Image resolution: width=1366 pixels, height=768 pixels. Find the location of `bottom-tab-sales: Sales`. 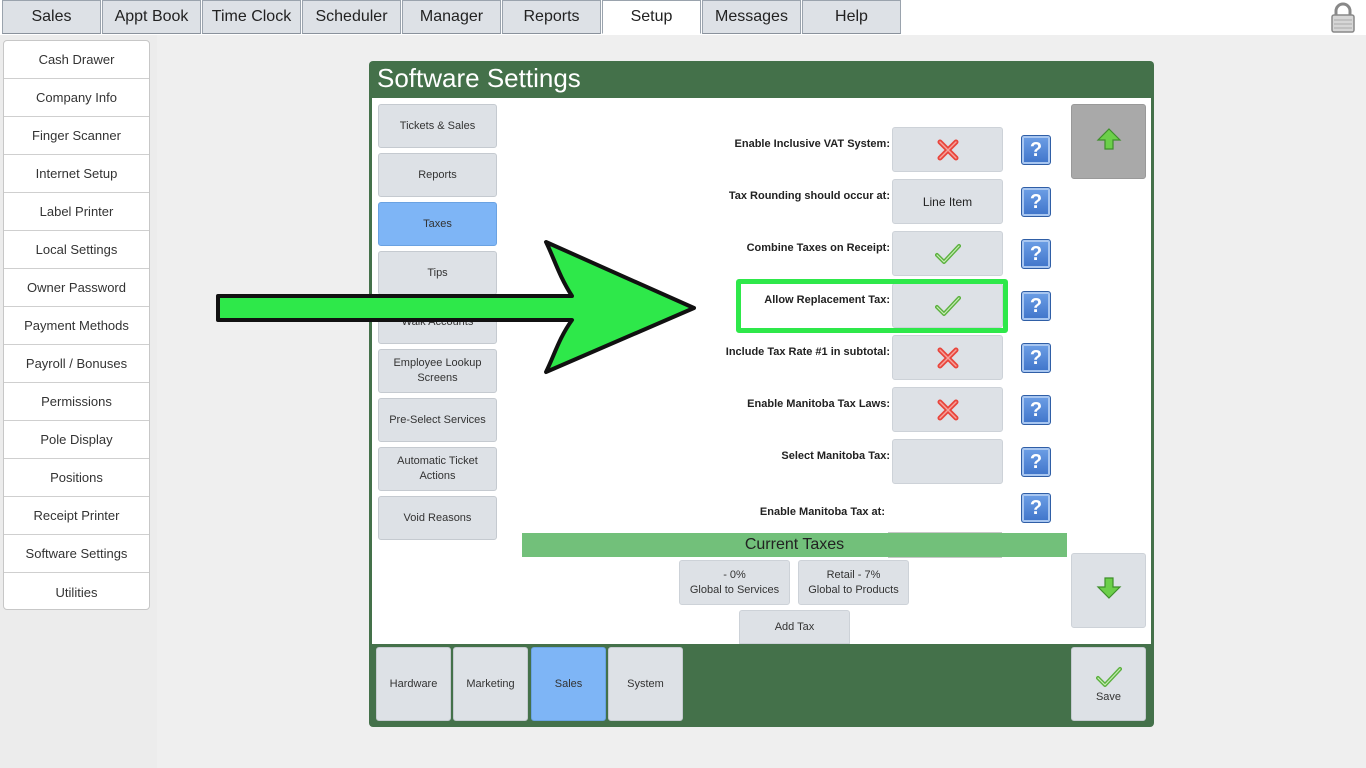

bottom-tab-sales: Sales is located at coordinates (568, 684).